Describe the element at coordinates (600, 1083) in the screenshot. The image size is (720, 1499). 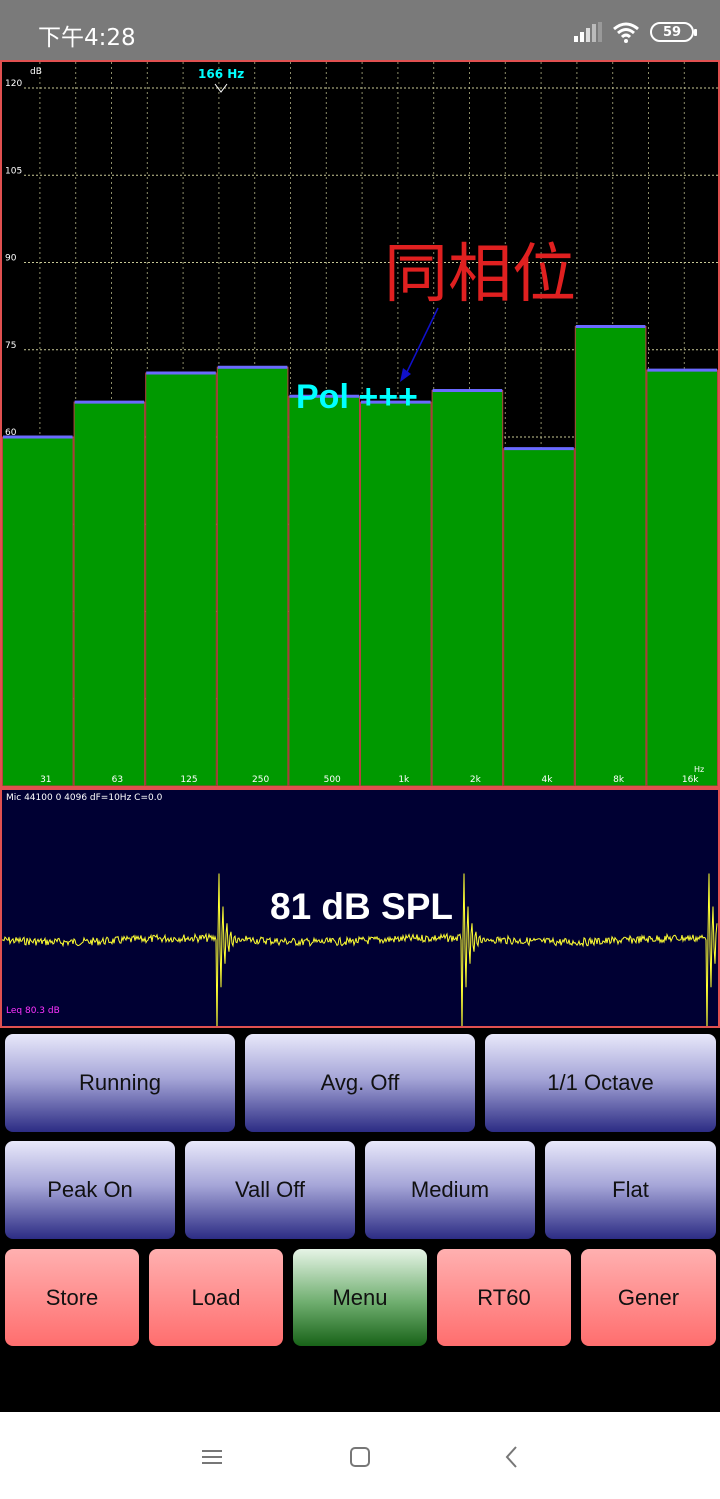
I see `octave-button: 1/1 Octave` at that location.